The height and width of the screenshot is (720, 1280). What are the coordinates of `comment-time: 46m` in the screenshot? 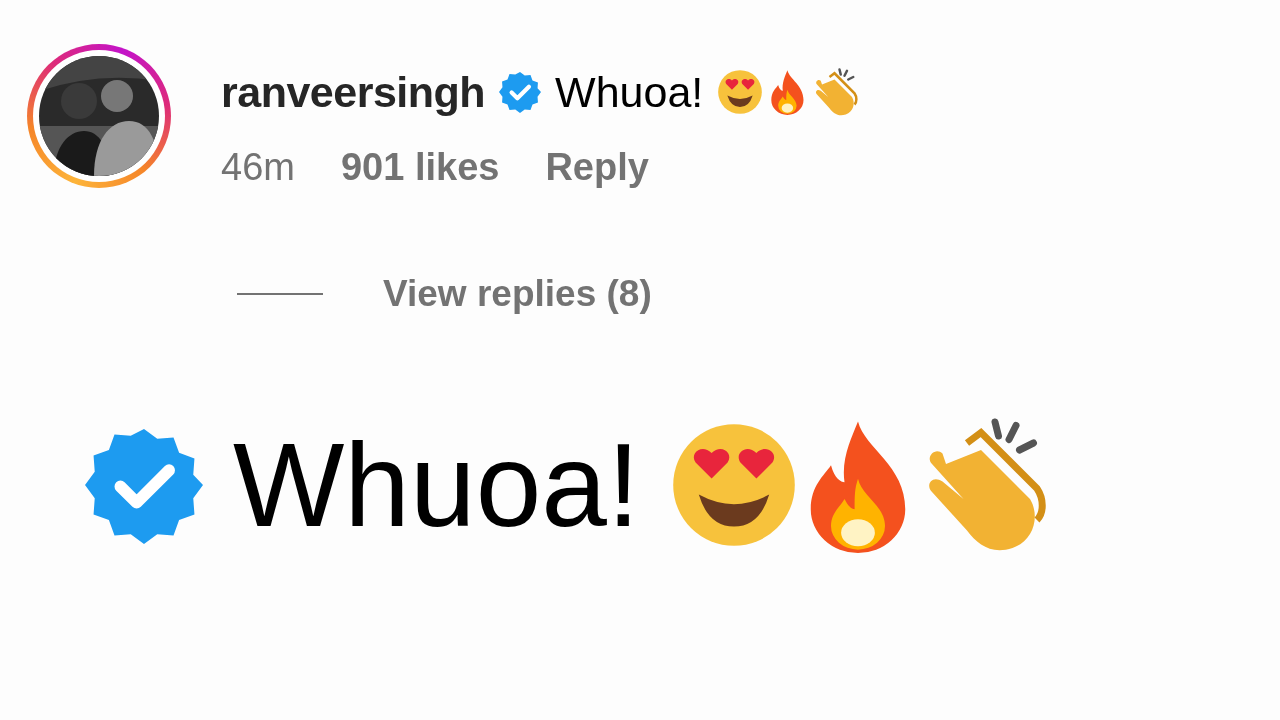 It's located at (258, 167).